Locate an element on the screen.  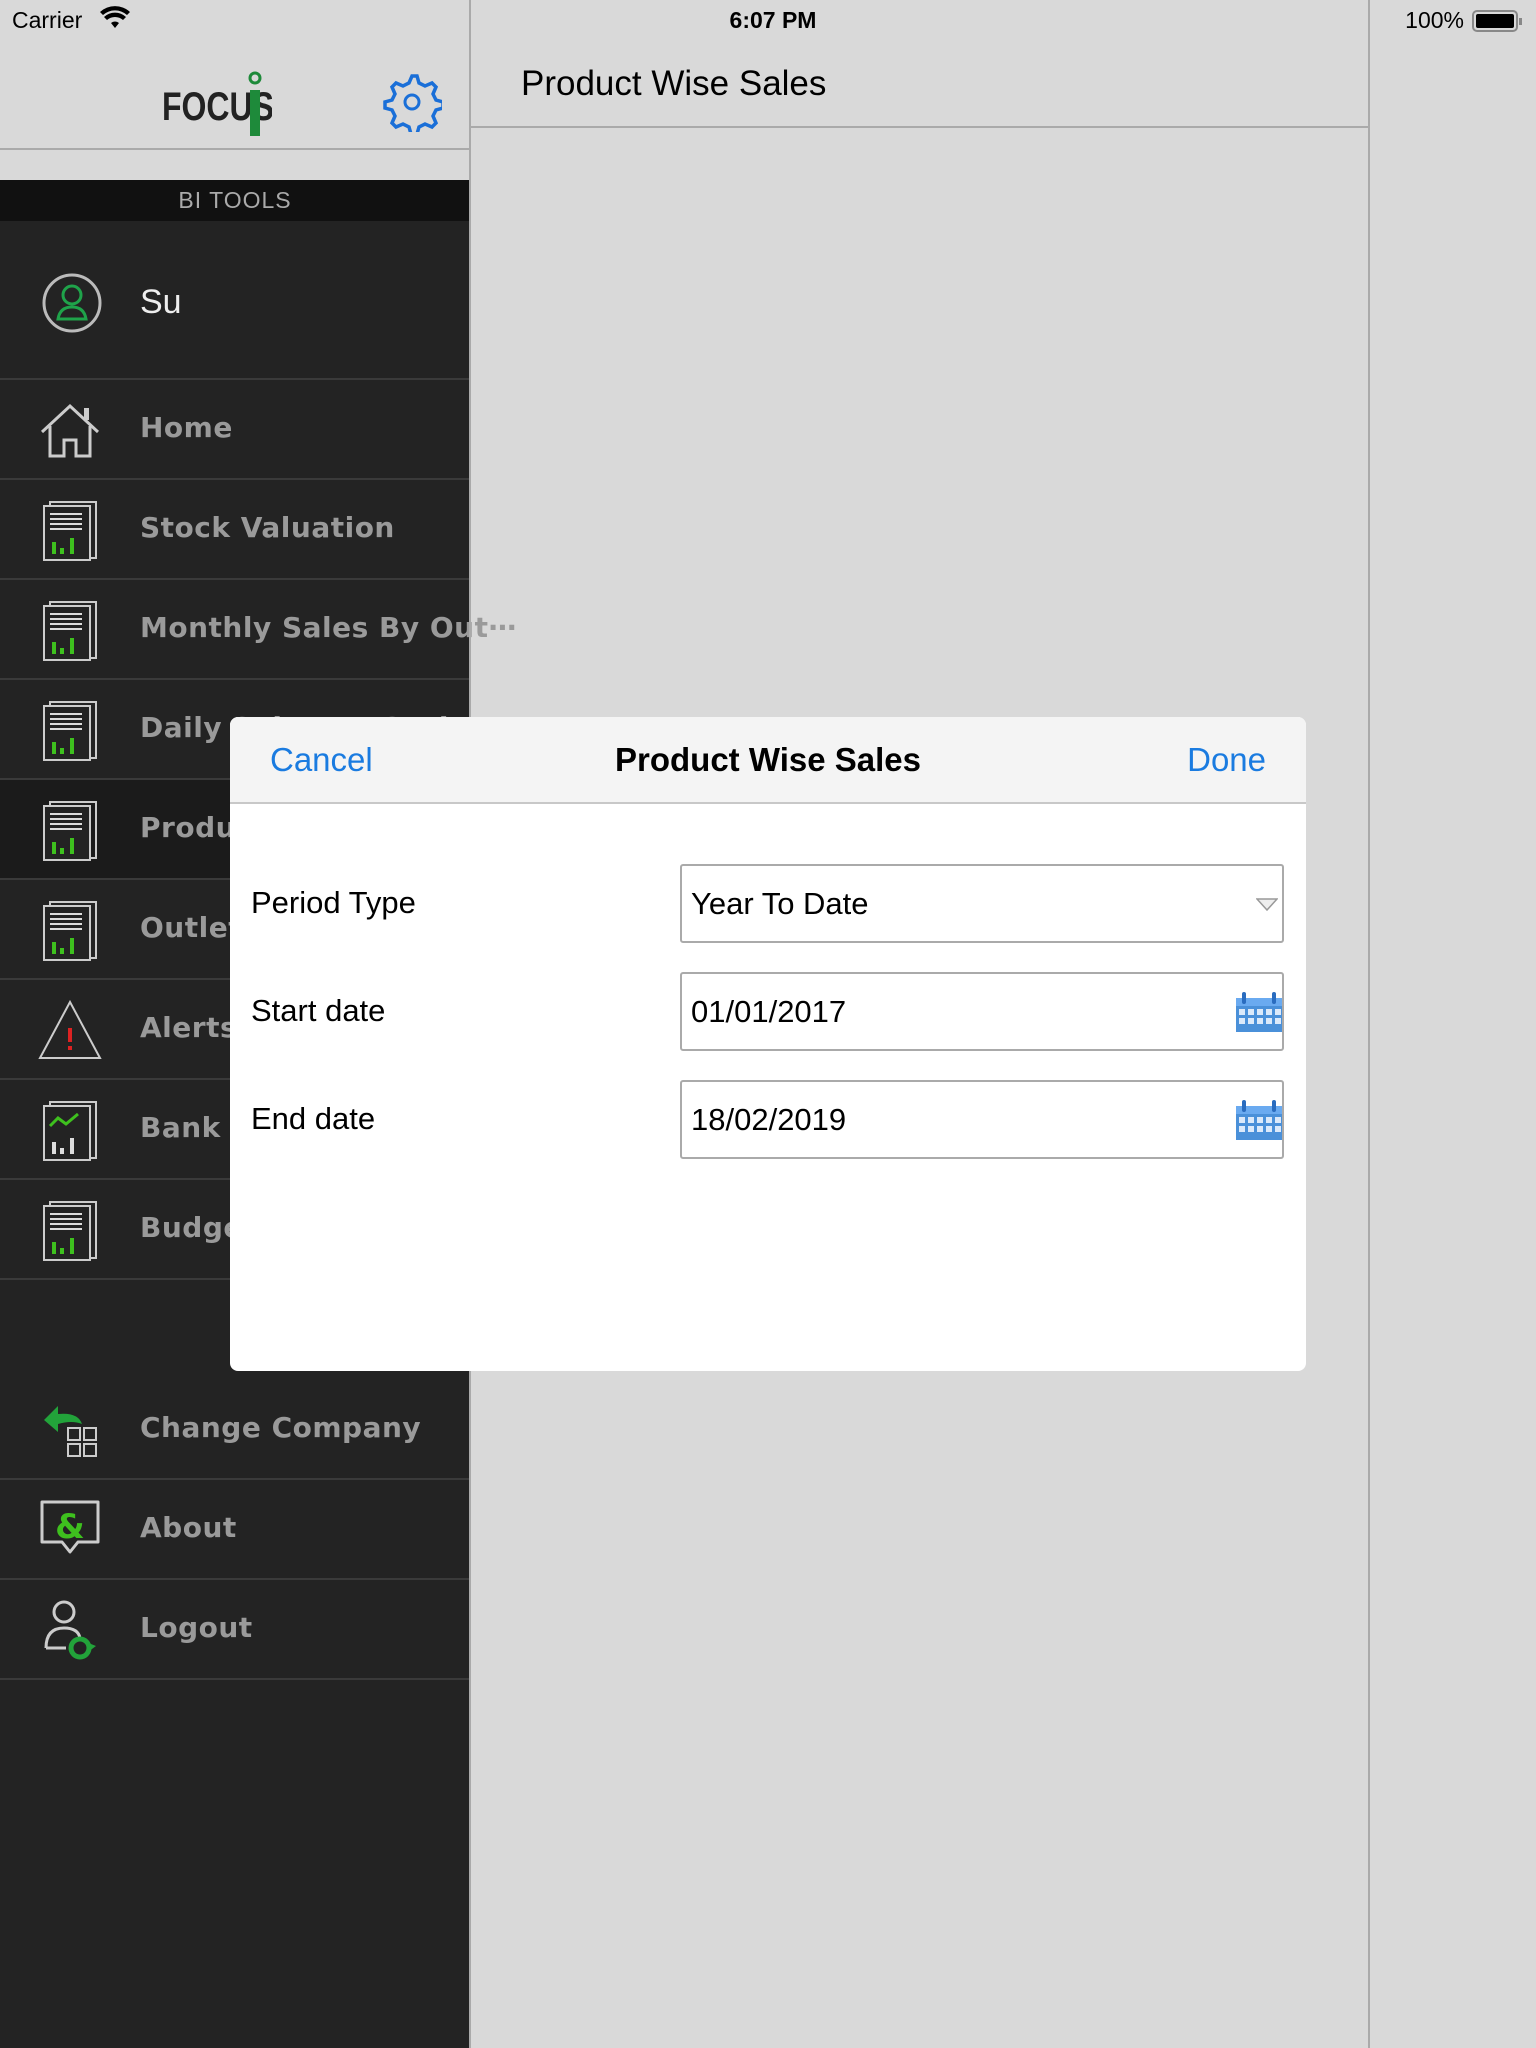
period-type-label: Period Type is located at coordinates (333, 902).